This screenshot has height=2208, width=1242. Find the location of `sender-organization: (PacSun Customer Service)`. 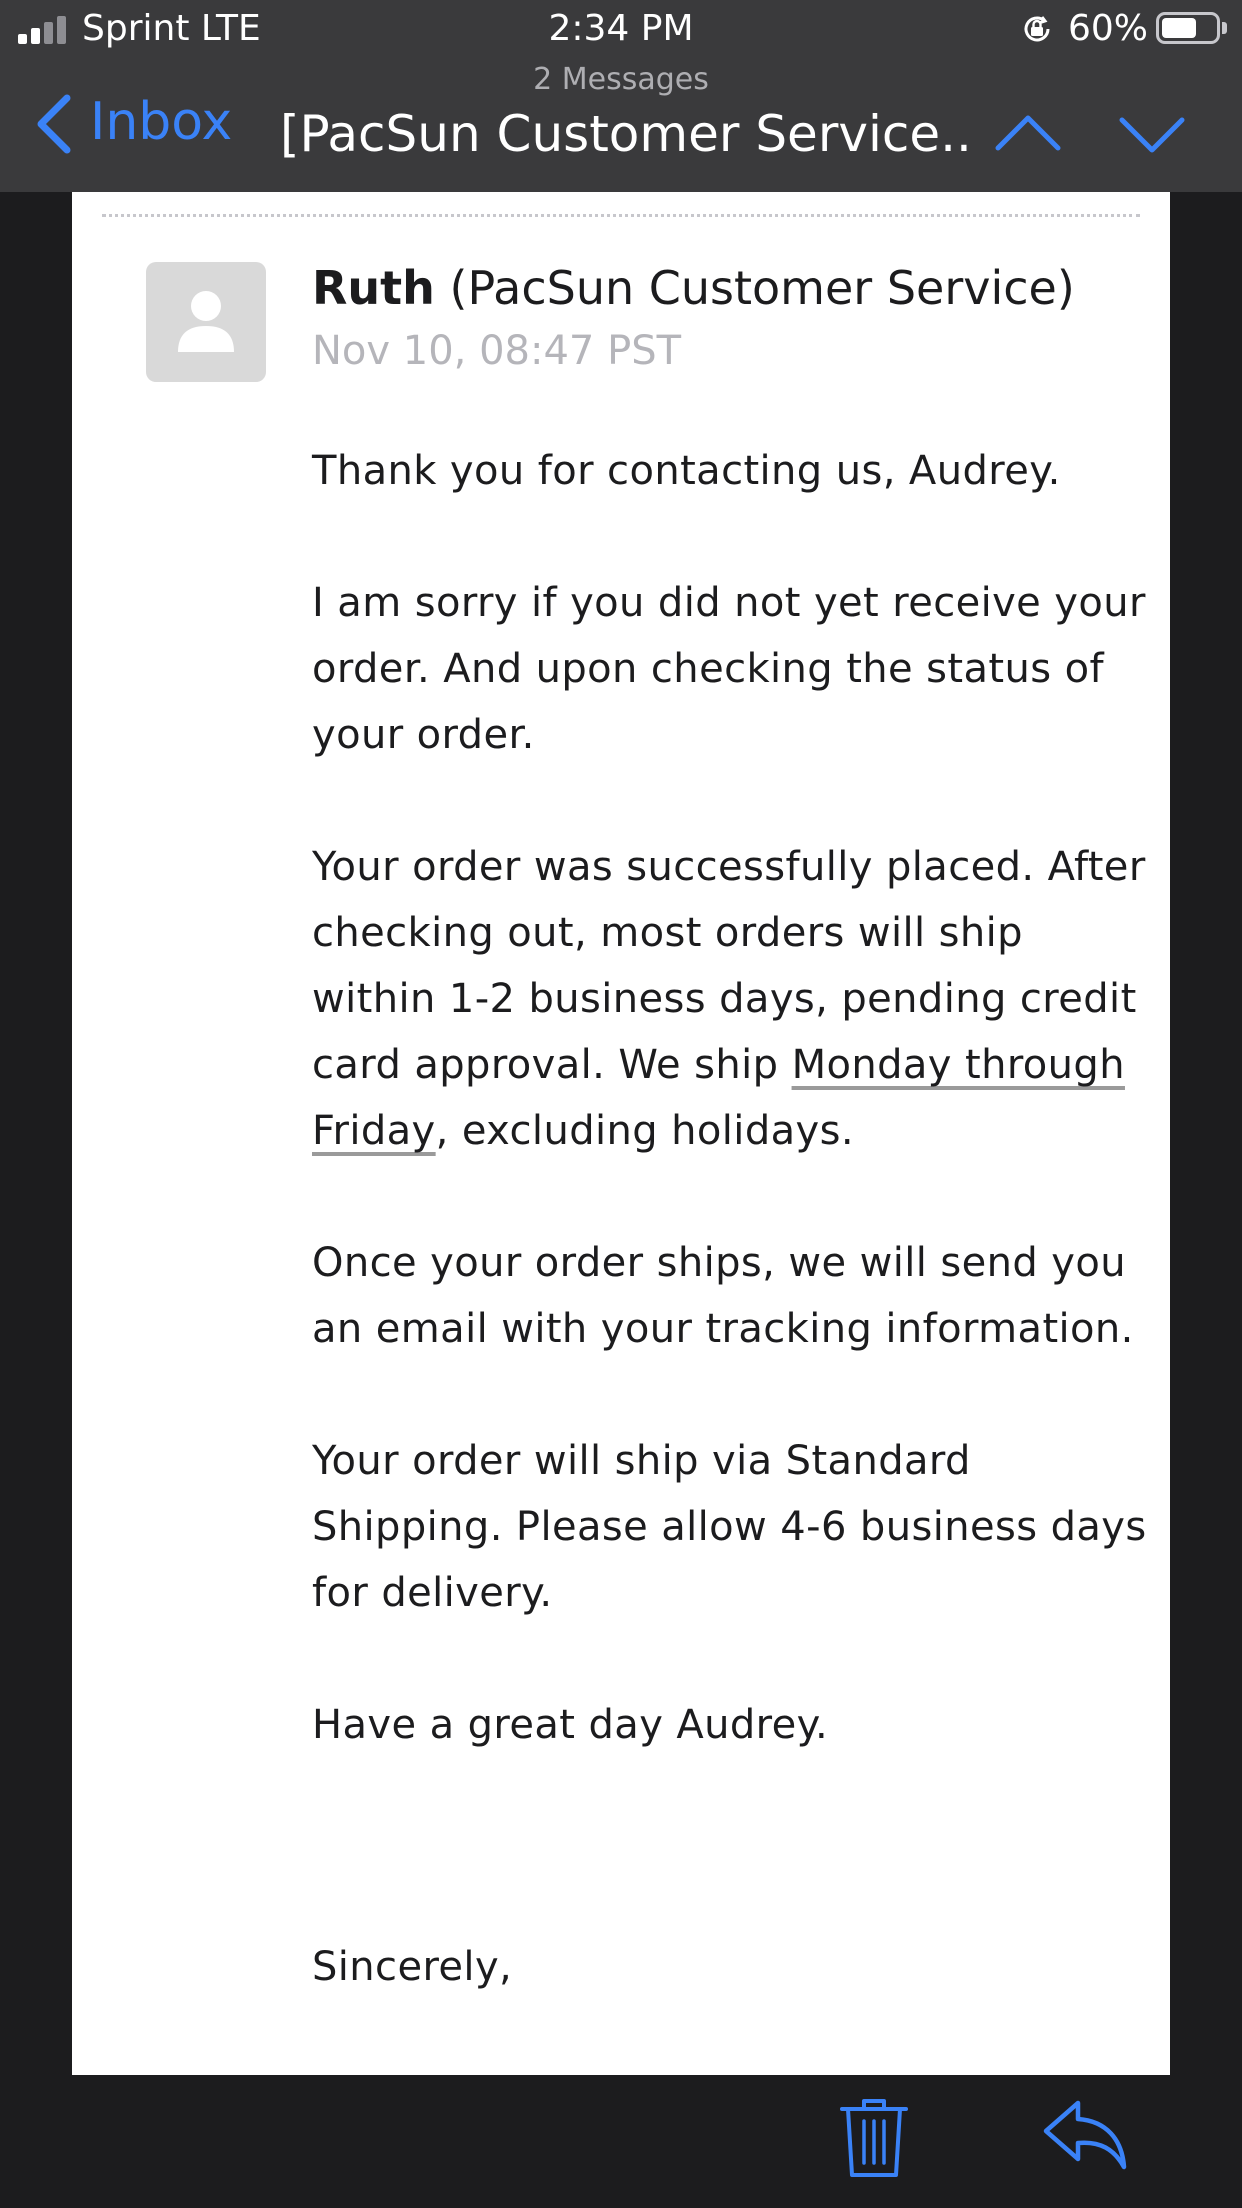

sender-organization: (PacSun Customer Service) is located at coordinates (762, 288).